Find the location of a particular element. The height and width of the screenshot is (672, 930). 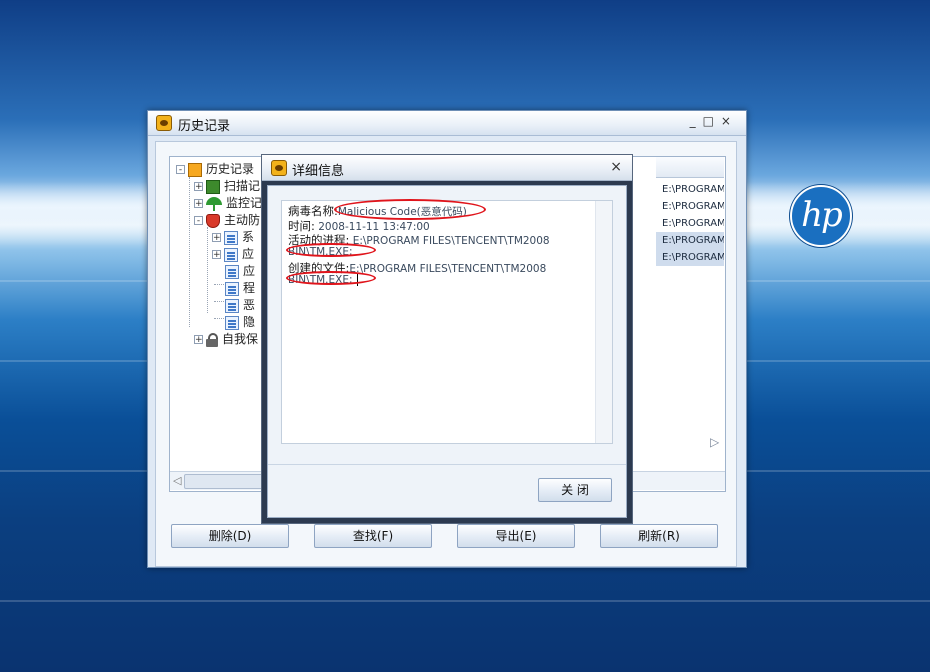

close-icon: × is located at coordinates (616, 167).